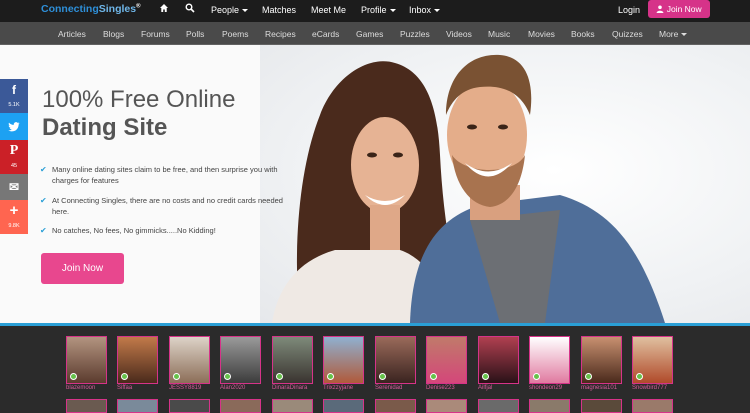  What do you see at coordinates (190, 9) in the screenshot?
I see `search-icon` at bounding box center [190, 9].